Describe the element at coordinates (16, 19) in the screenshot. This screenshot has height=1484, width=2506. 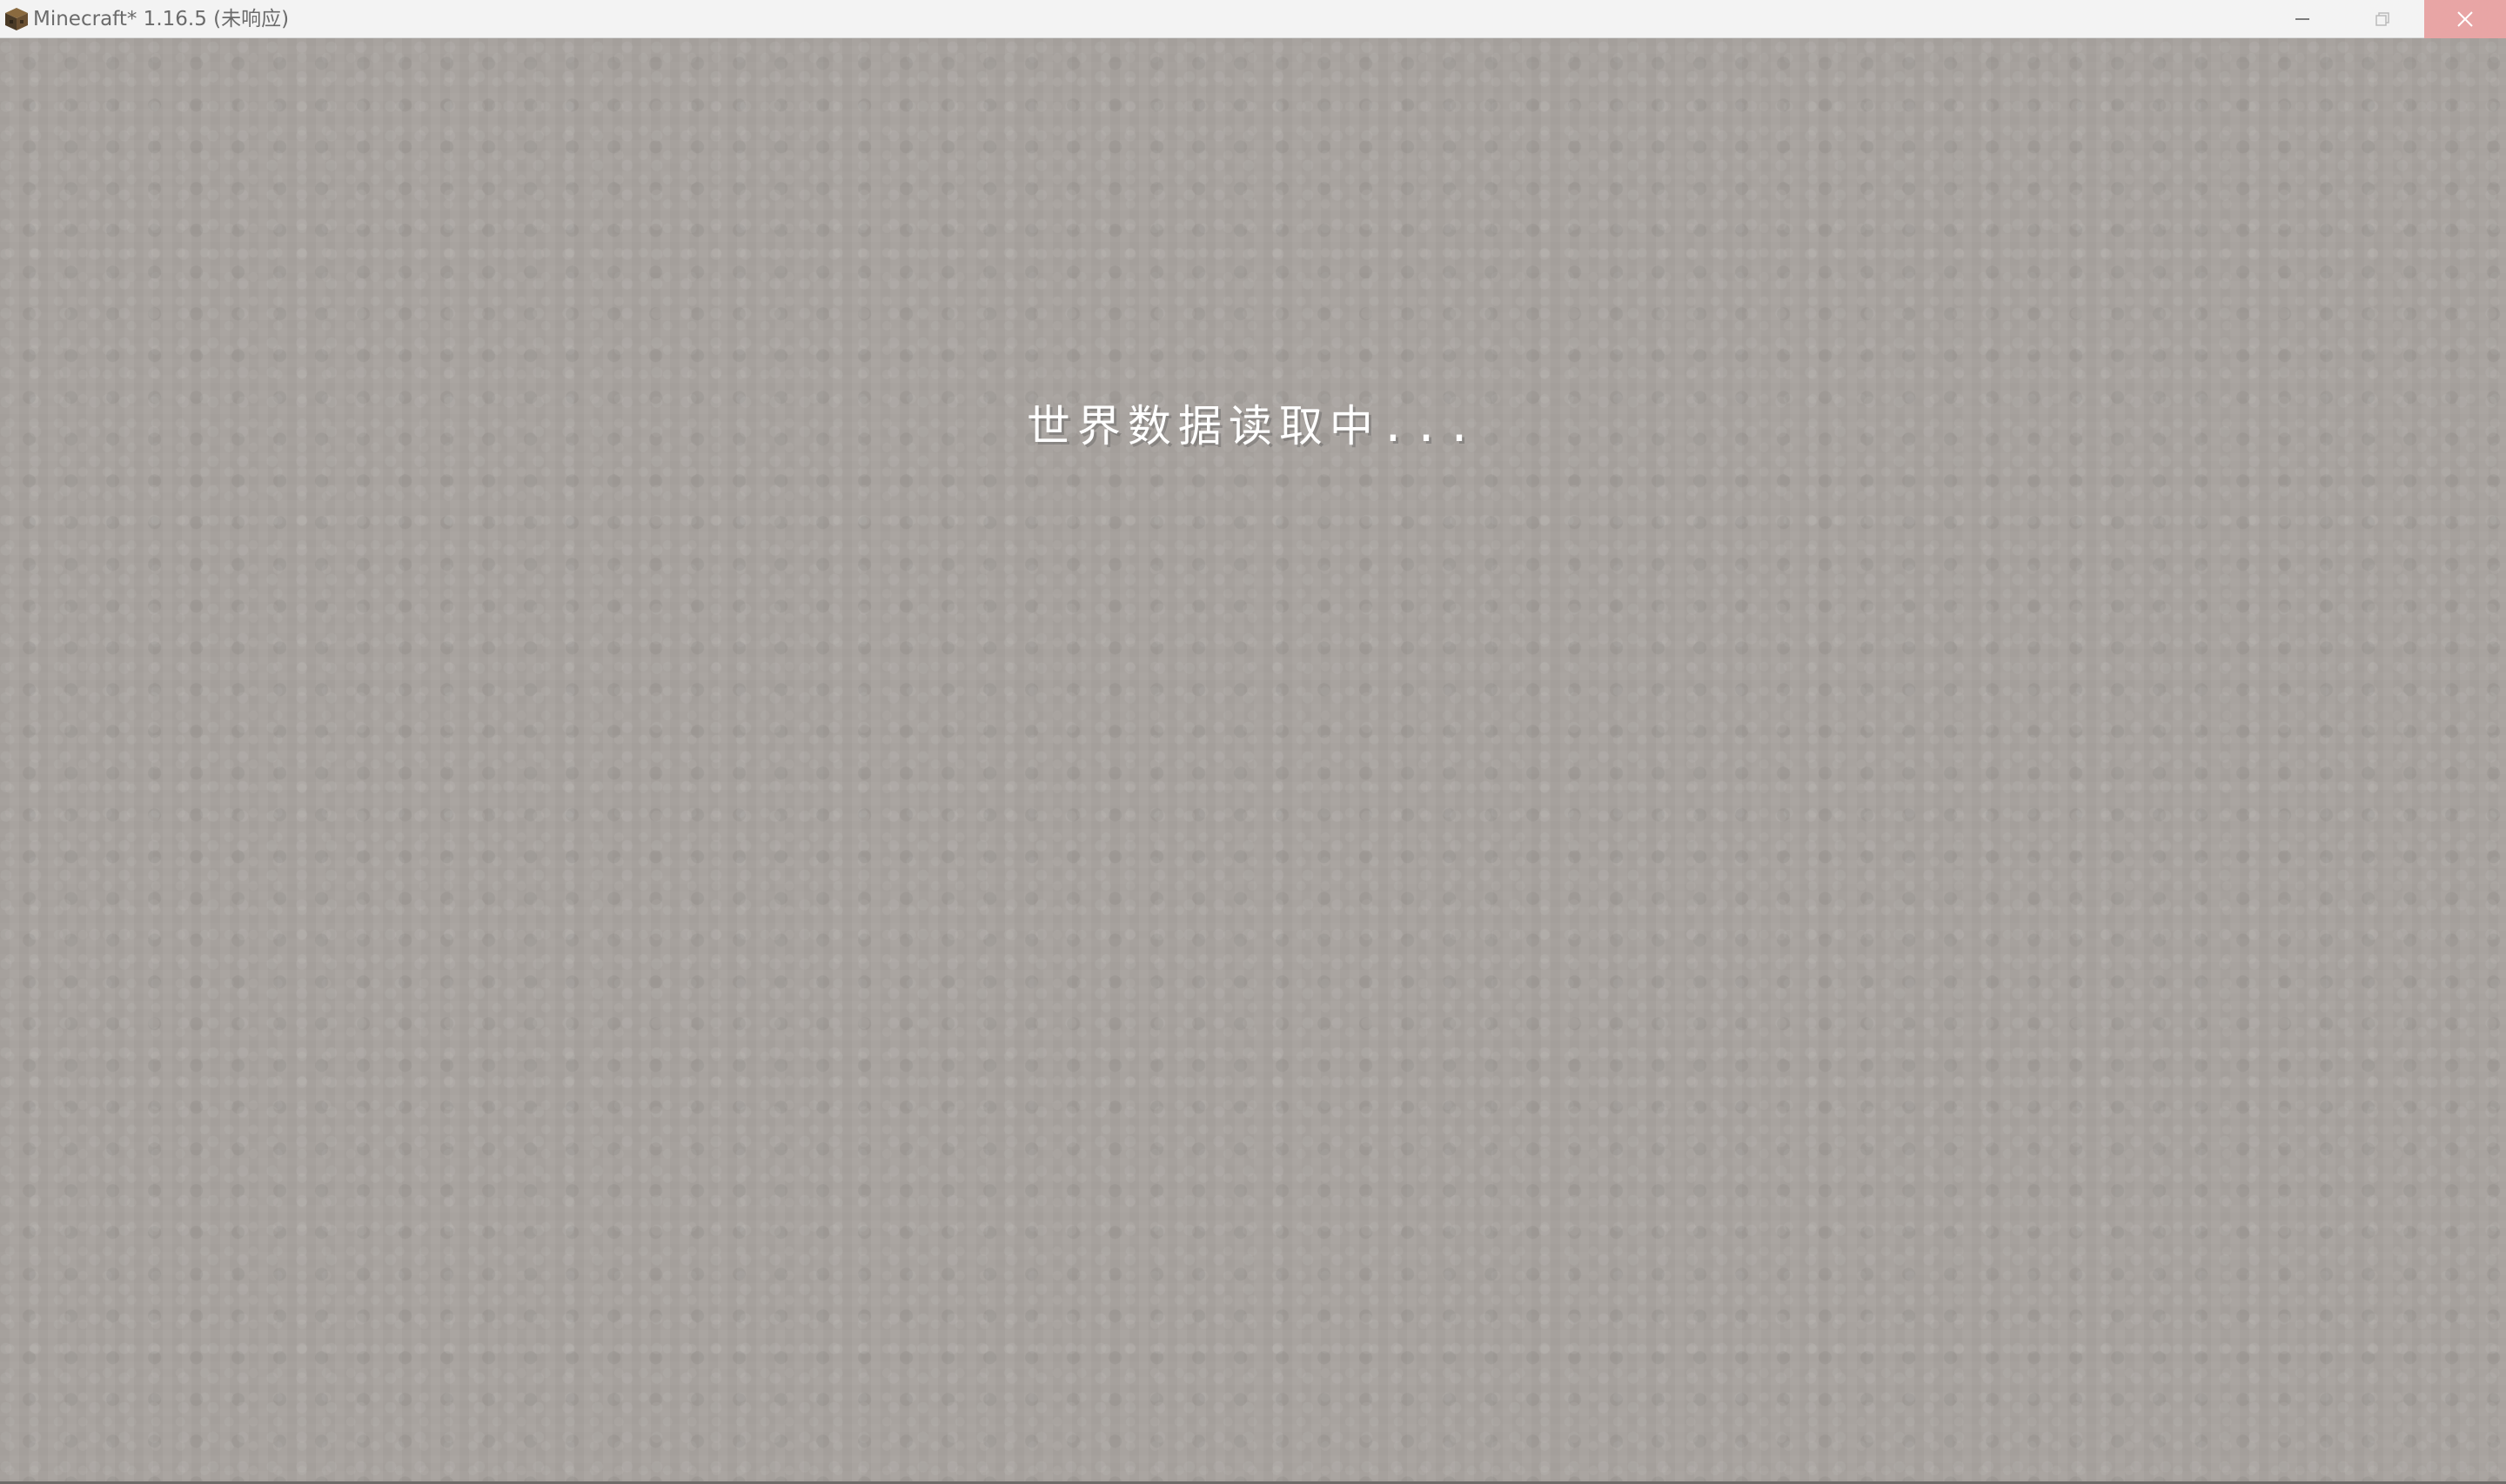
I see `minecraft-block-icon` at that location.